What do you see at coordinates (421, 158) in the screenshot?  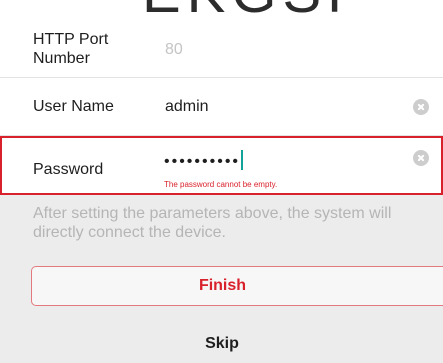 I see `clear-password-icon` at bounding box center [421, 158].